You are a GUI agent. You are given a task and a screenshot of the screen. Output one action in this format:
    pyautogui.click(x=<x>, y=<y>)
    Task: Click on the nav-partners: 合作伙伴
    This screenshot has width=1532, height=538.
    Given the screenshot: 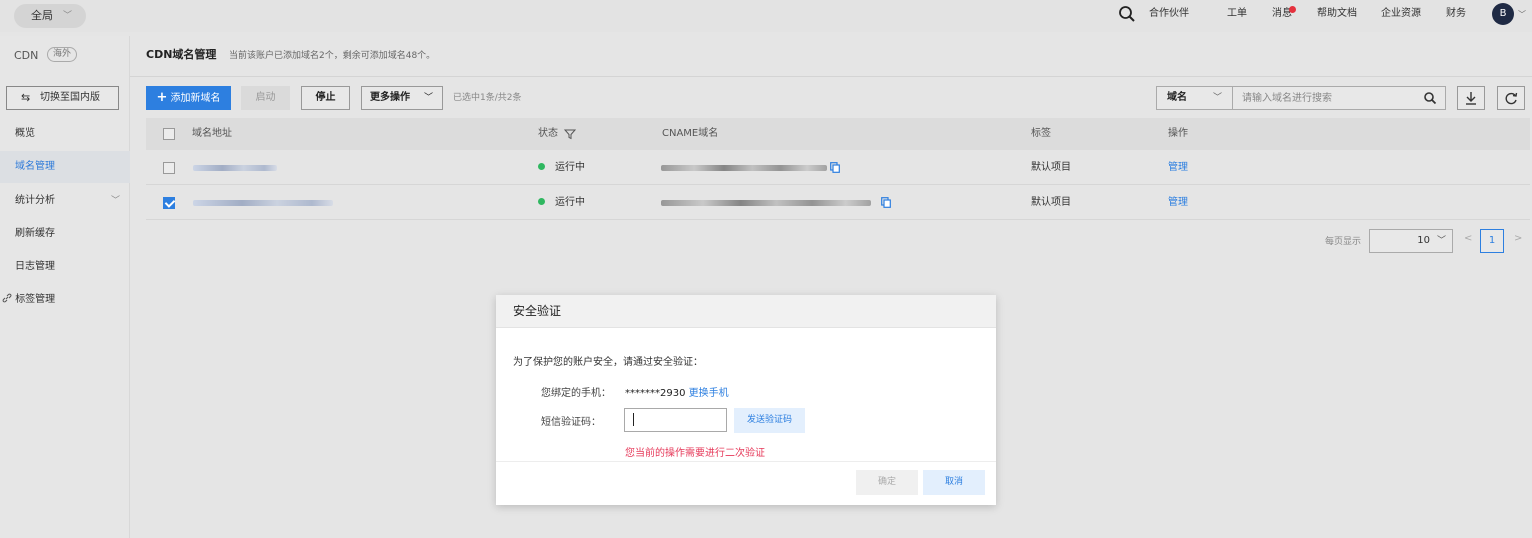 What is the action you would take?
    pyautogui.click(x=1169, y=16)
    